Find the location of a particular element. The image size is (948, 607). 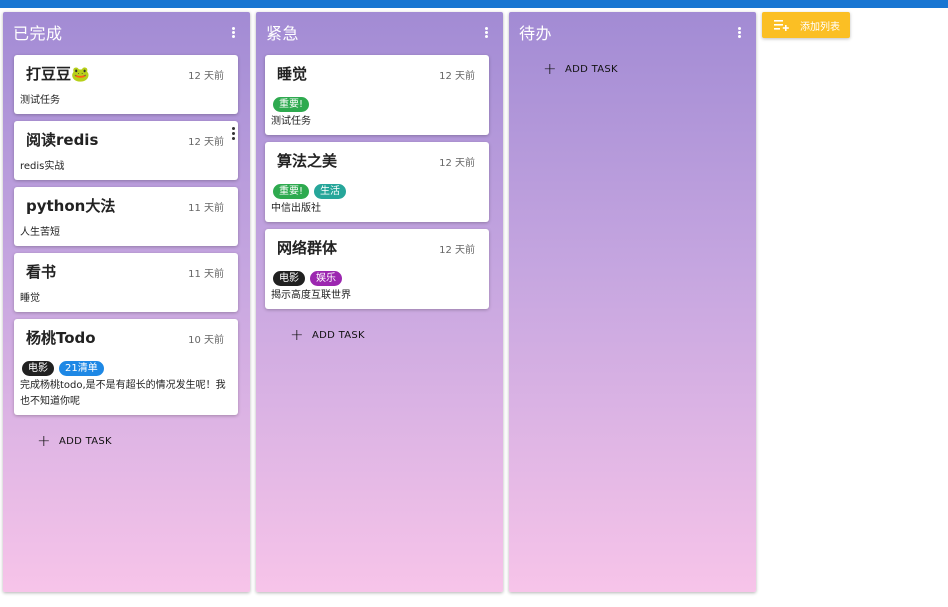

tag-badge: 21清单 is located at coordinates (81, 368).